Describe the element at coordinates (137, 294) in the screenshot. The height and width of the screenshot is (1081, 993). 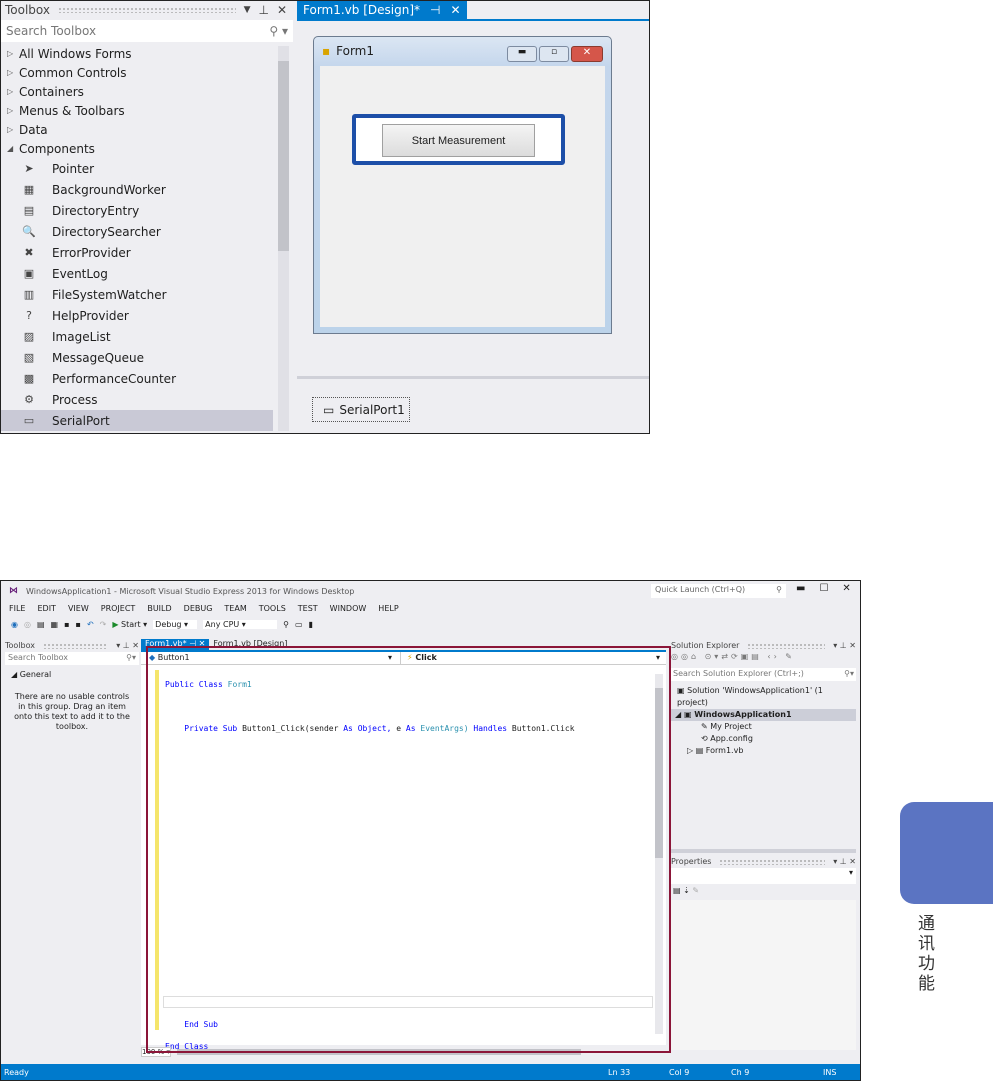
I see `toolbox-item: ▥ FileSystemWatcher` at that location.